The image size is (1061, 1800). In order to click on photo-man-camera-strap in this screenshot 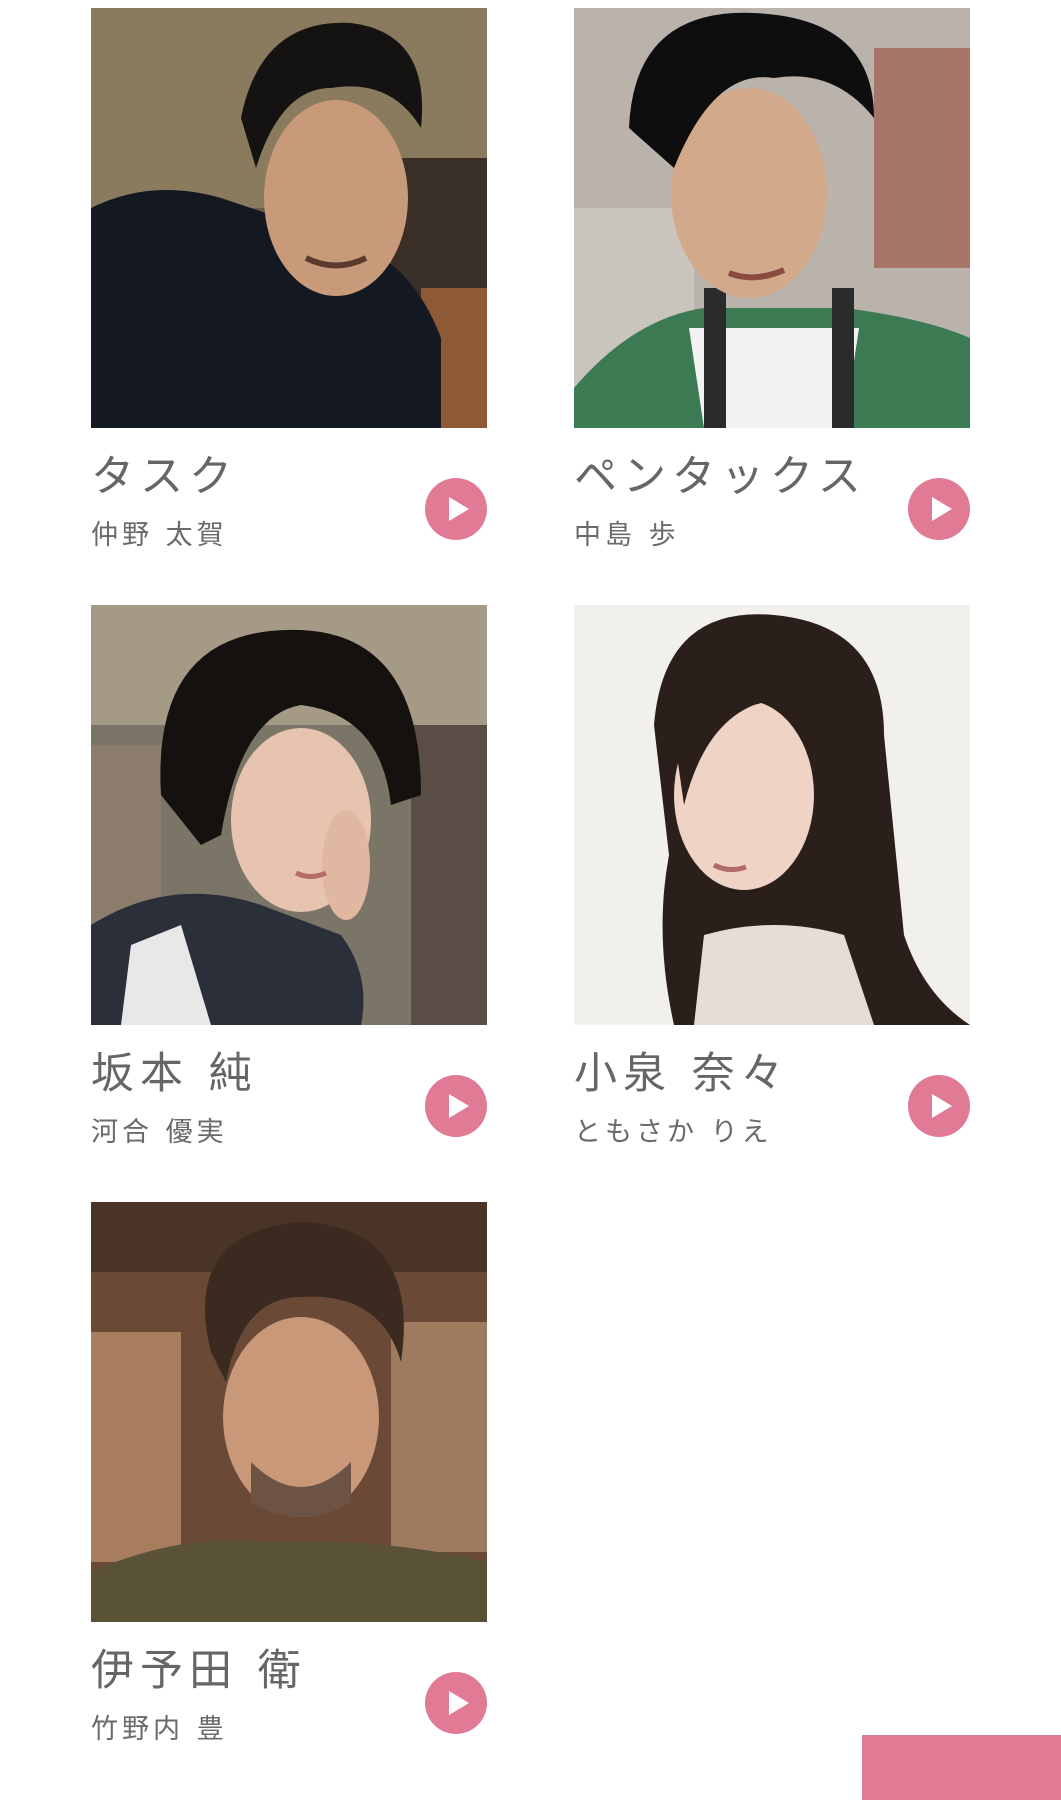, I will do `click(772, 218)`.